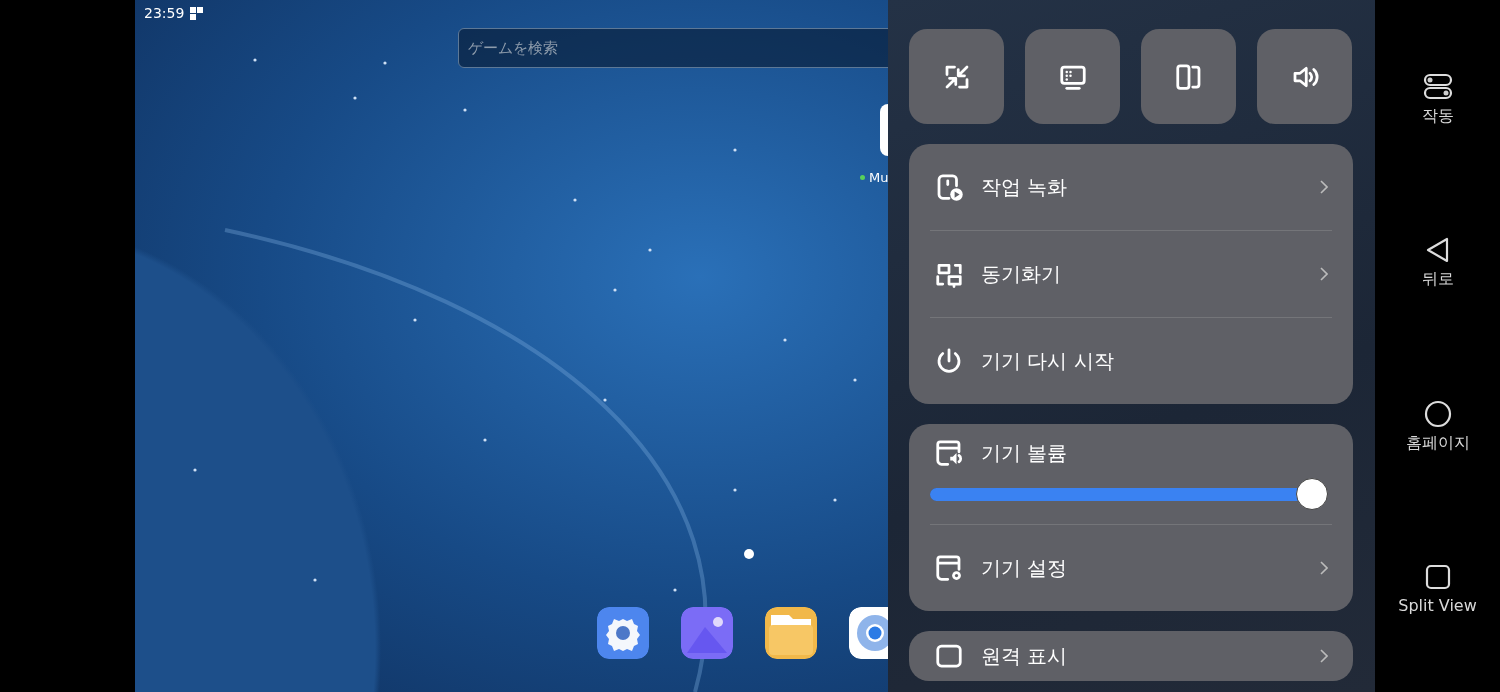  I want to click on nav-button: 작동, so click(1437, 99).